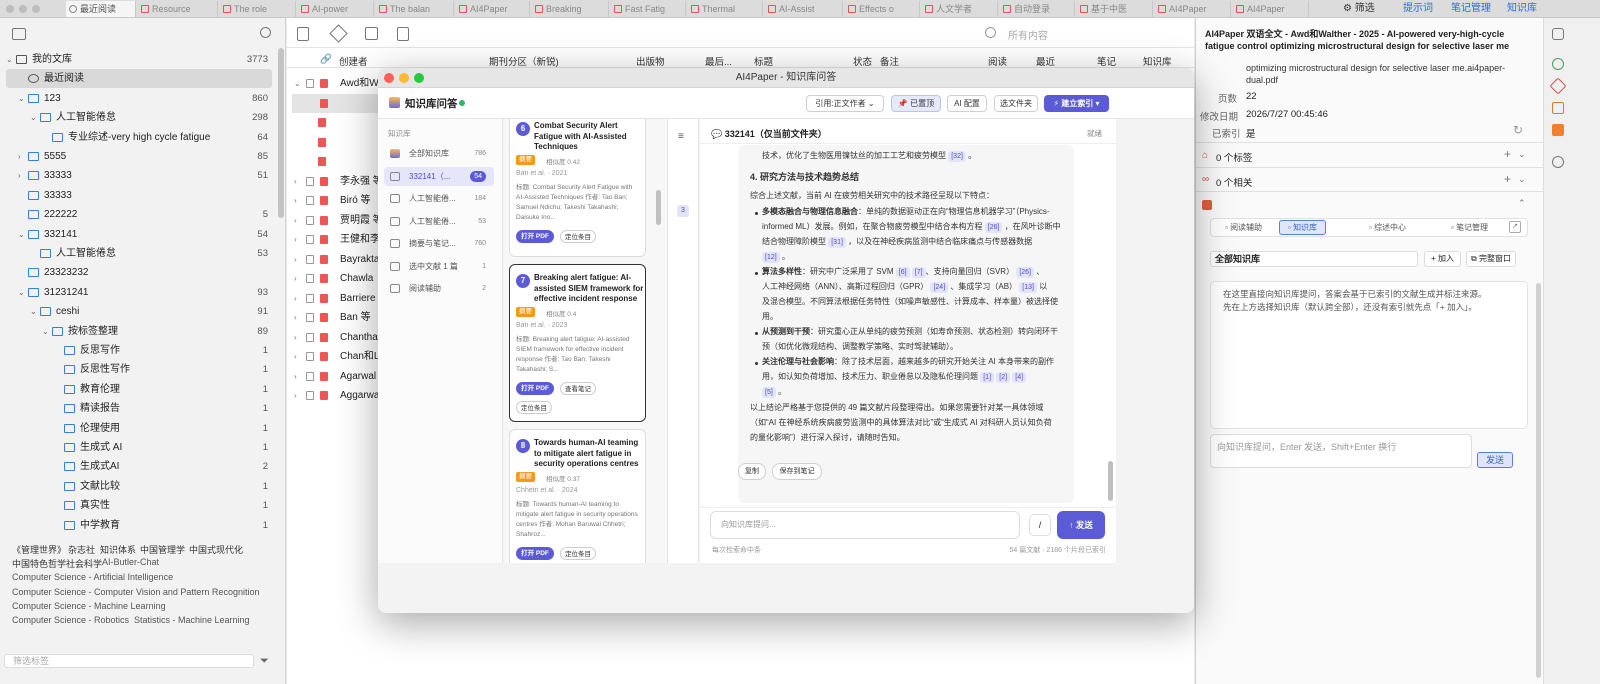 The height and width of the screenshot is (684, 1600). What do you see at coordinates (338, 33) in the screenshot?
I see `magic-wand-icon` at bounding box center [338, 33].